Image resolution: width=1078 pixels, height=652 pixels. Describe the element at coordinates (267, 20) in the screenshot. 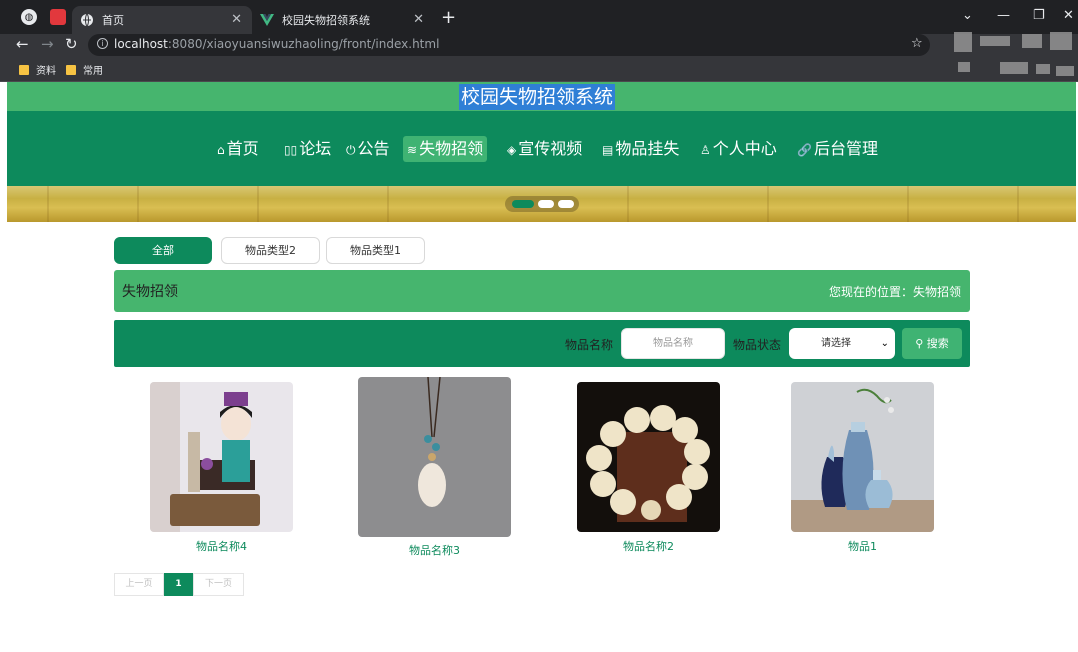

I see `vue-icon` at that location.